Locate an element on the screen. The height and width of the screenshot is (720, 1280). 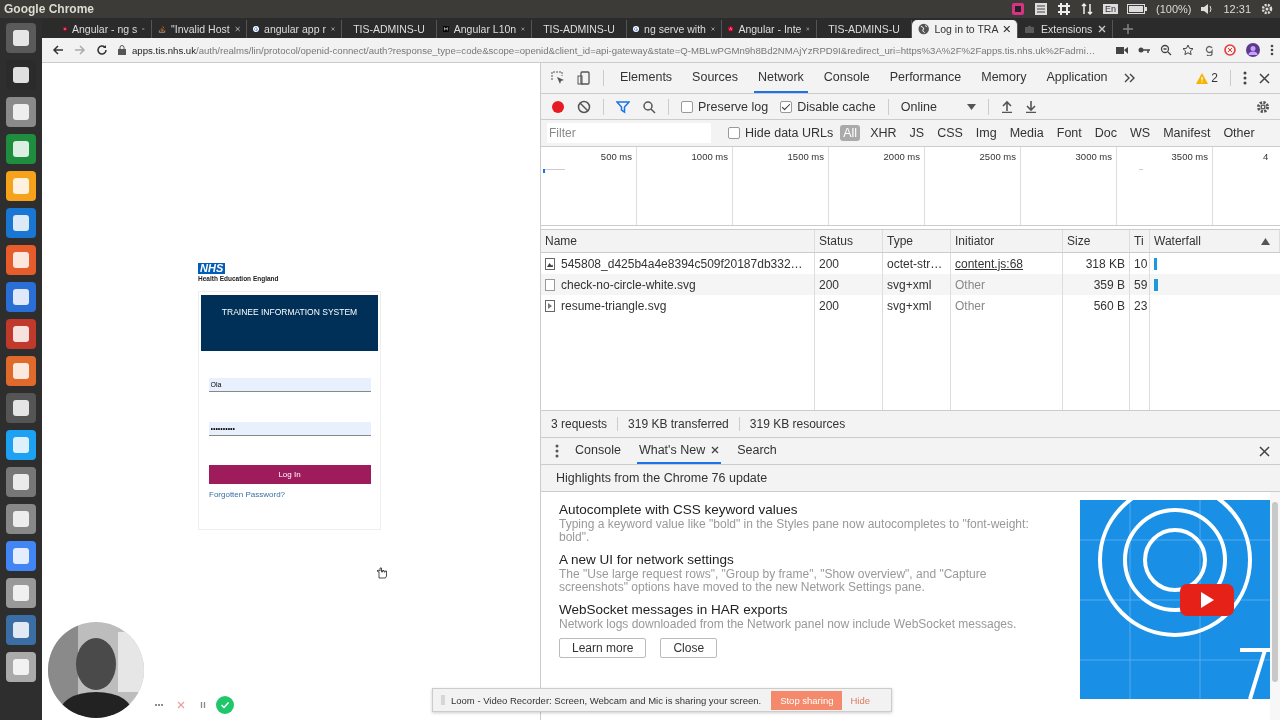
checkbox-label: Disable cache is located at coordinates (836, 106).